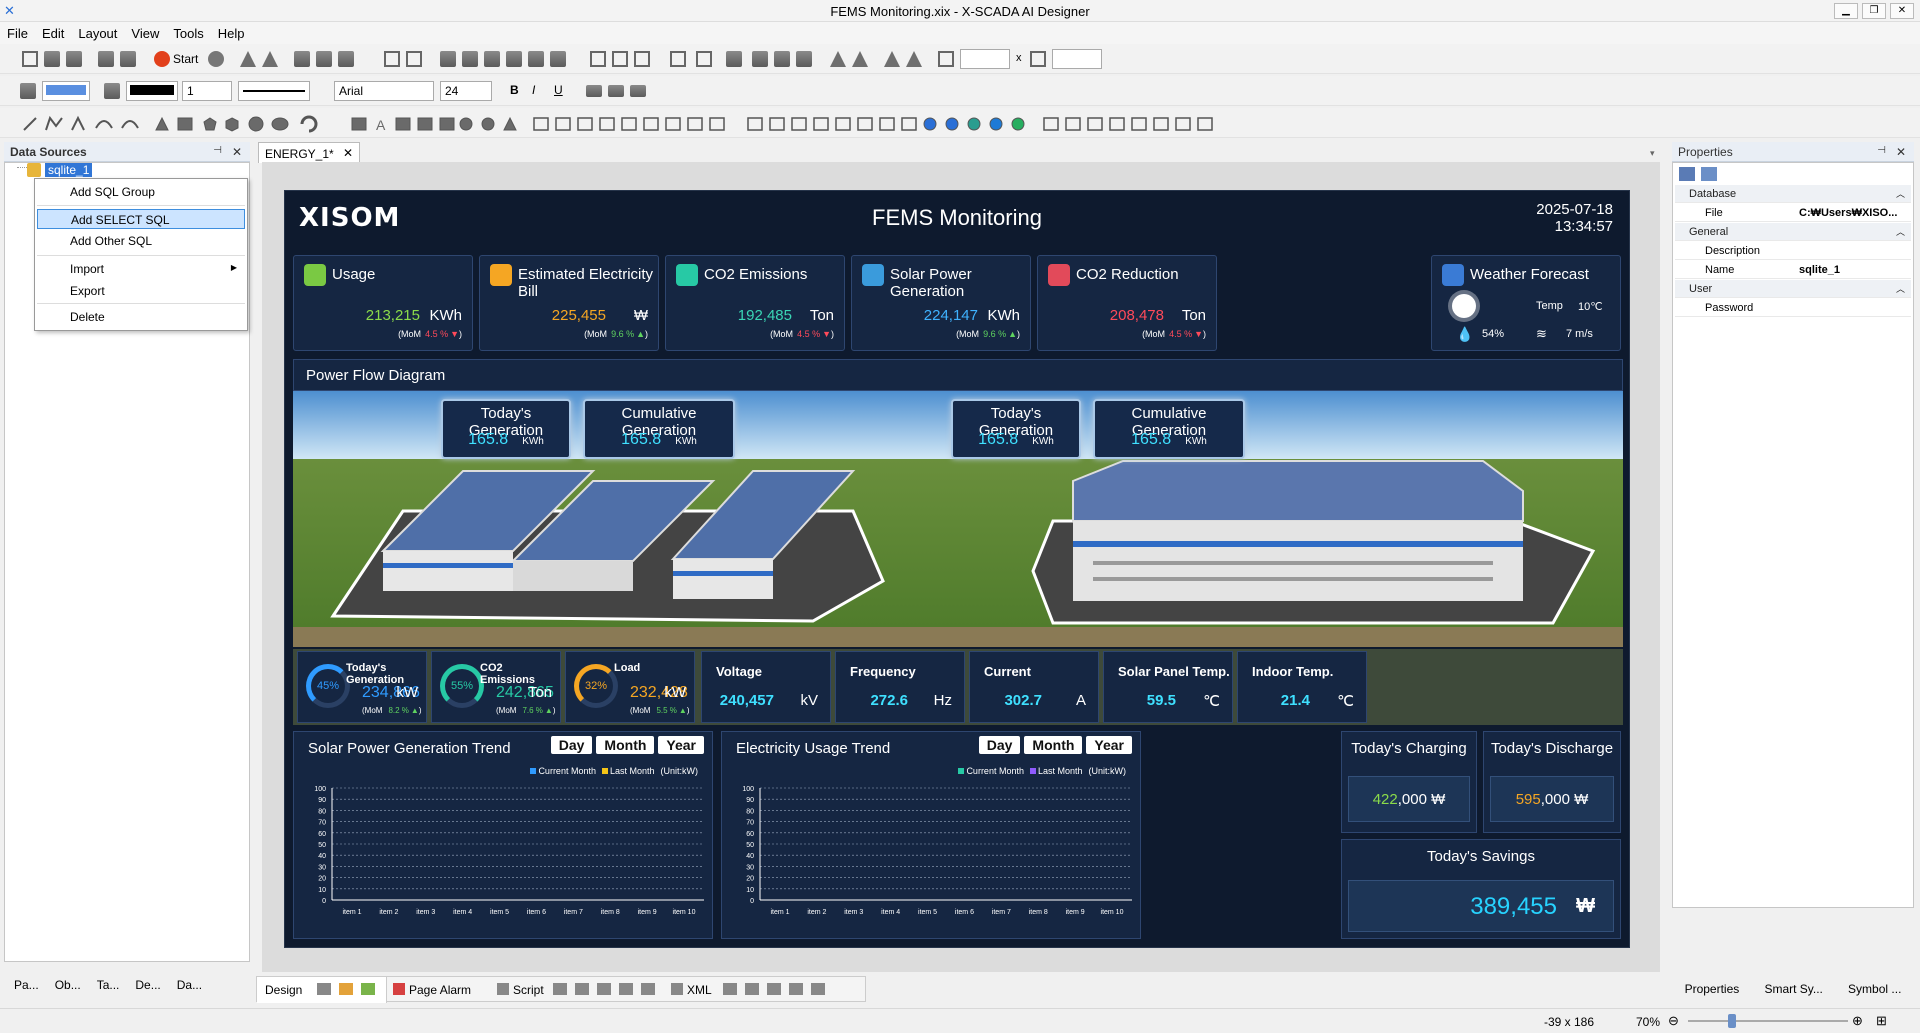  Describe the element at coordinates (1673, 1021) in the screenshot. I see `zoom-out-icon: ⊖` at that location.